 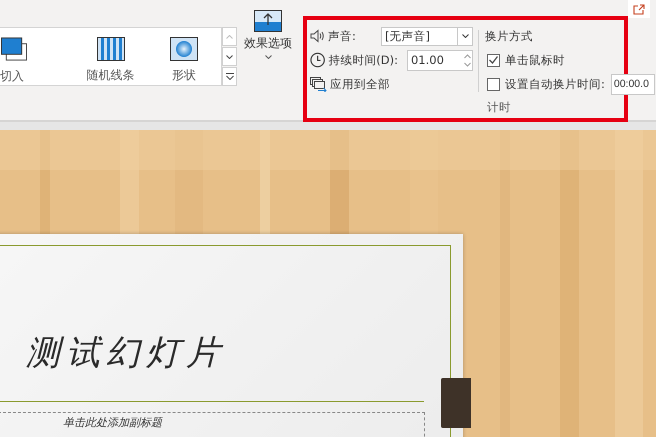 I want to click on spinner-icon, so click(x=467, y=60).